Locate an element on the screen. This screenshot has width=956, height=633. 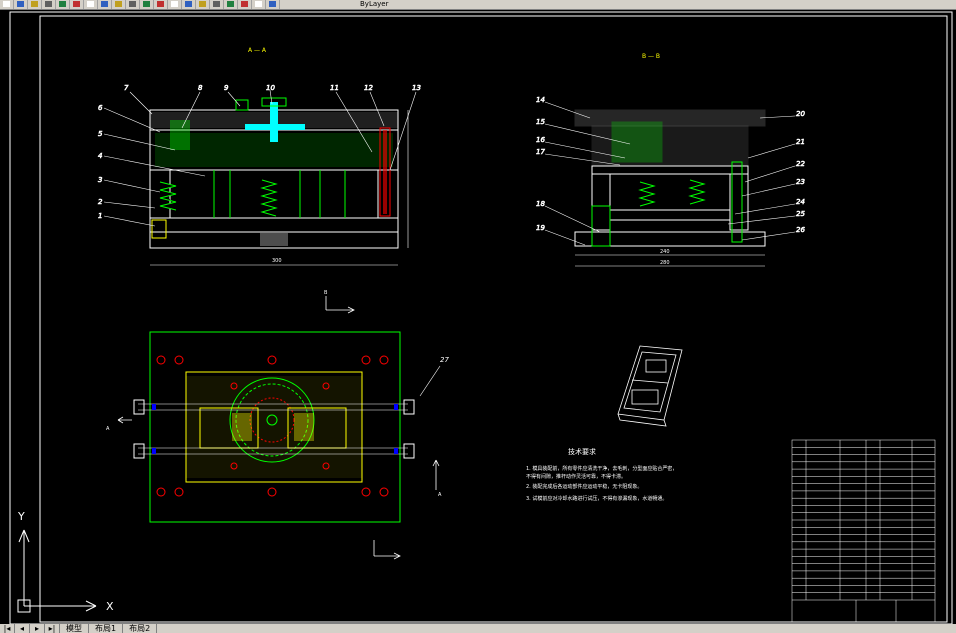
section-b-label: B — B is located at coordinates (651, 56).